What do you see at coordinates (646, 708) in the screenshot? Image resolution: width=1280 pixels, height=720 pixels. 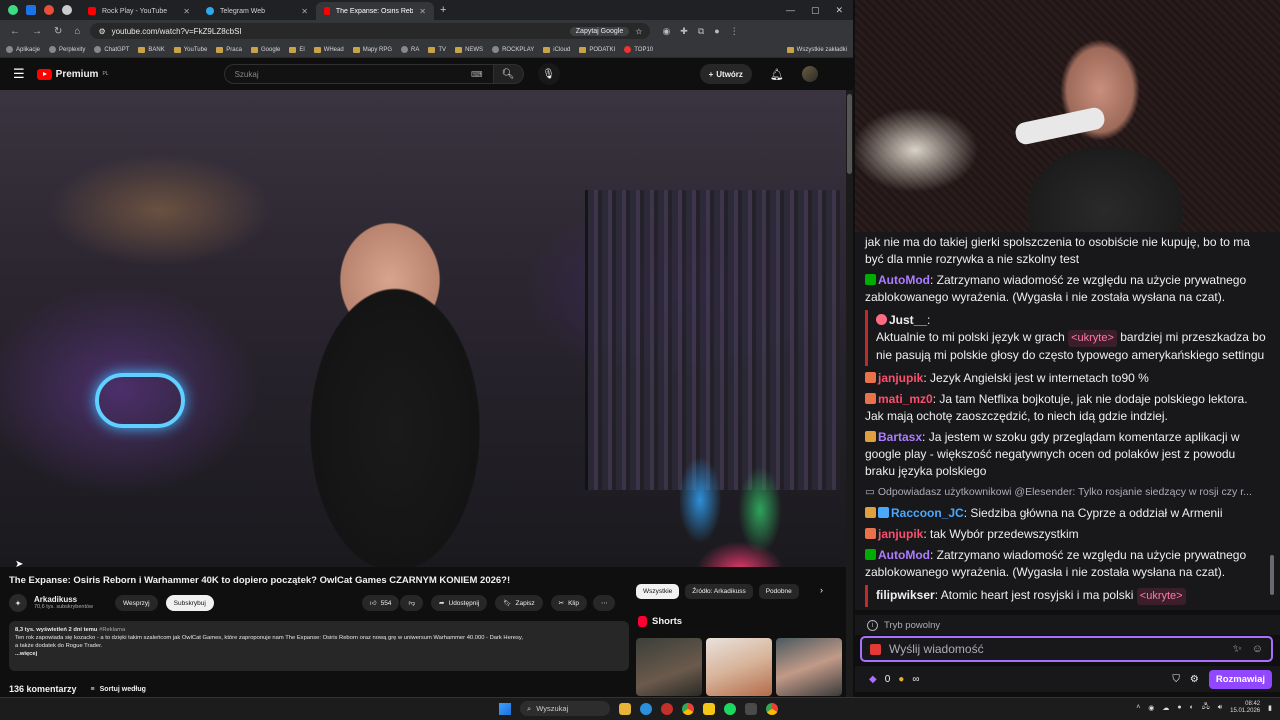 I see `edge-icon` at bounding box center [646, 708].